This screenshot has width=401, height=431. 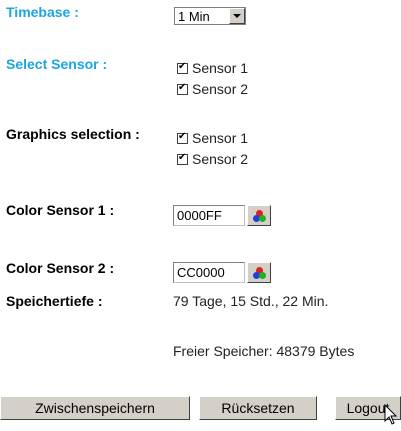 What do you see at coordinates (57, 64) in the screenshot?
I see `select-sensor-label: Select Sensor :` at bounding box center [57, 64].